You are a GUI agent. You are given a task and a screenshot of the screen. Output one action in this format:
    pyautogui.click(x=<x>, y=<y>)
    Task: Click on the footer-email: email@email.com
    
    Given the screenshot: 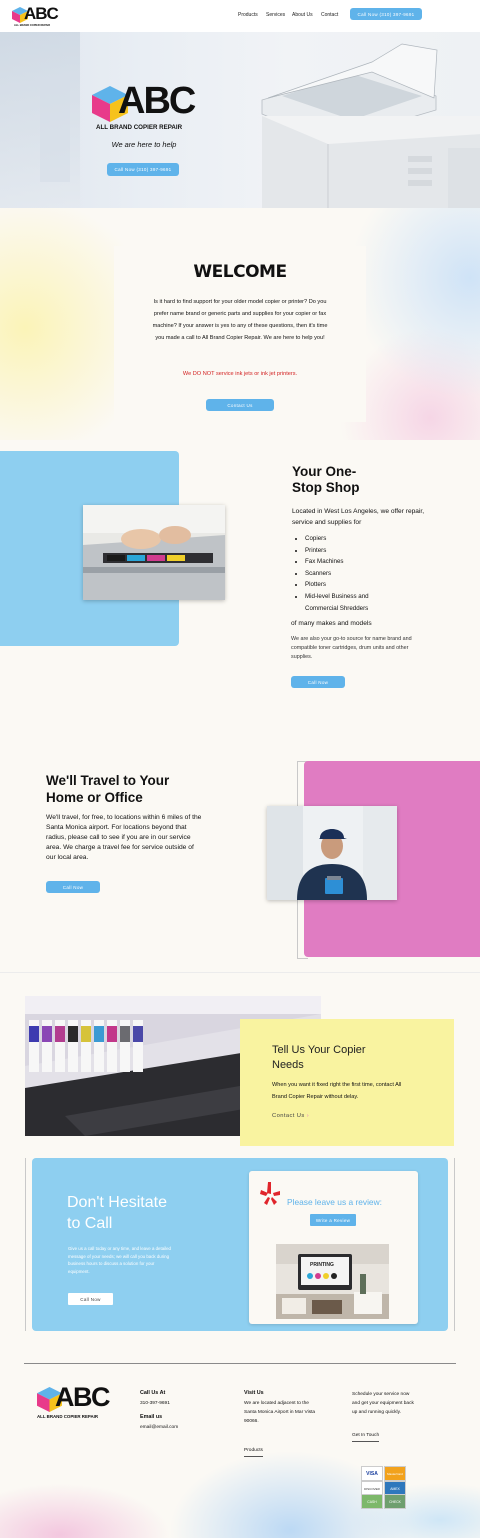 What is the action you would take?
    pyautogui.click(x=159, y=1427)
    